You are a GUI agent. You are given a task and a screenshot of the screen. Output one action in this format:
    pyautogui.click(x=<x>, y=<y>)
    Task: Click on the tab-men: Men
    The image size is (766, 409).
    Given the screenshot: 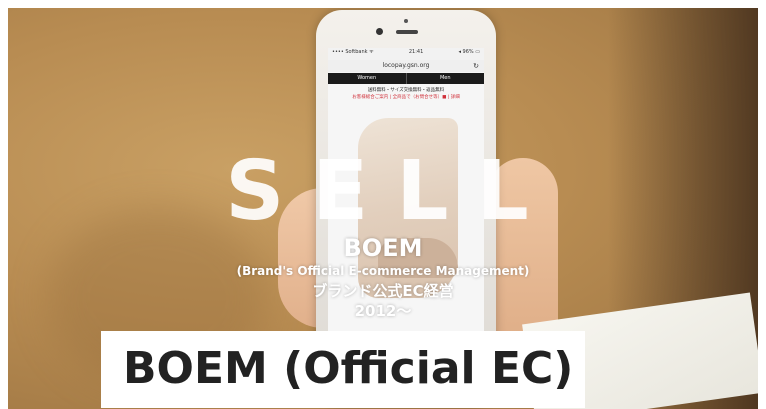 What is the action you would take?
    pyautogui.click(x=444, y=78)
    